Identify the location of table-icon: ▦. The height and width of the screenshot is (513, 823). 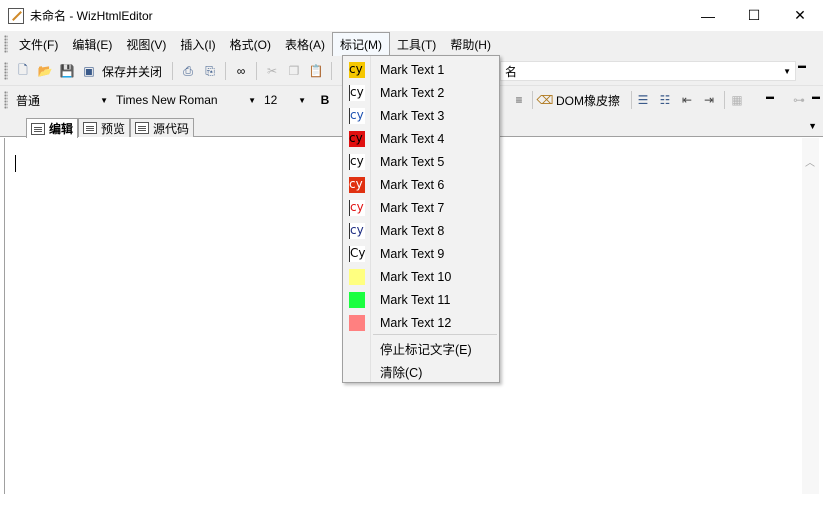
(737, 100).